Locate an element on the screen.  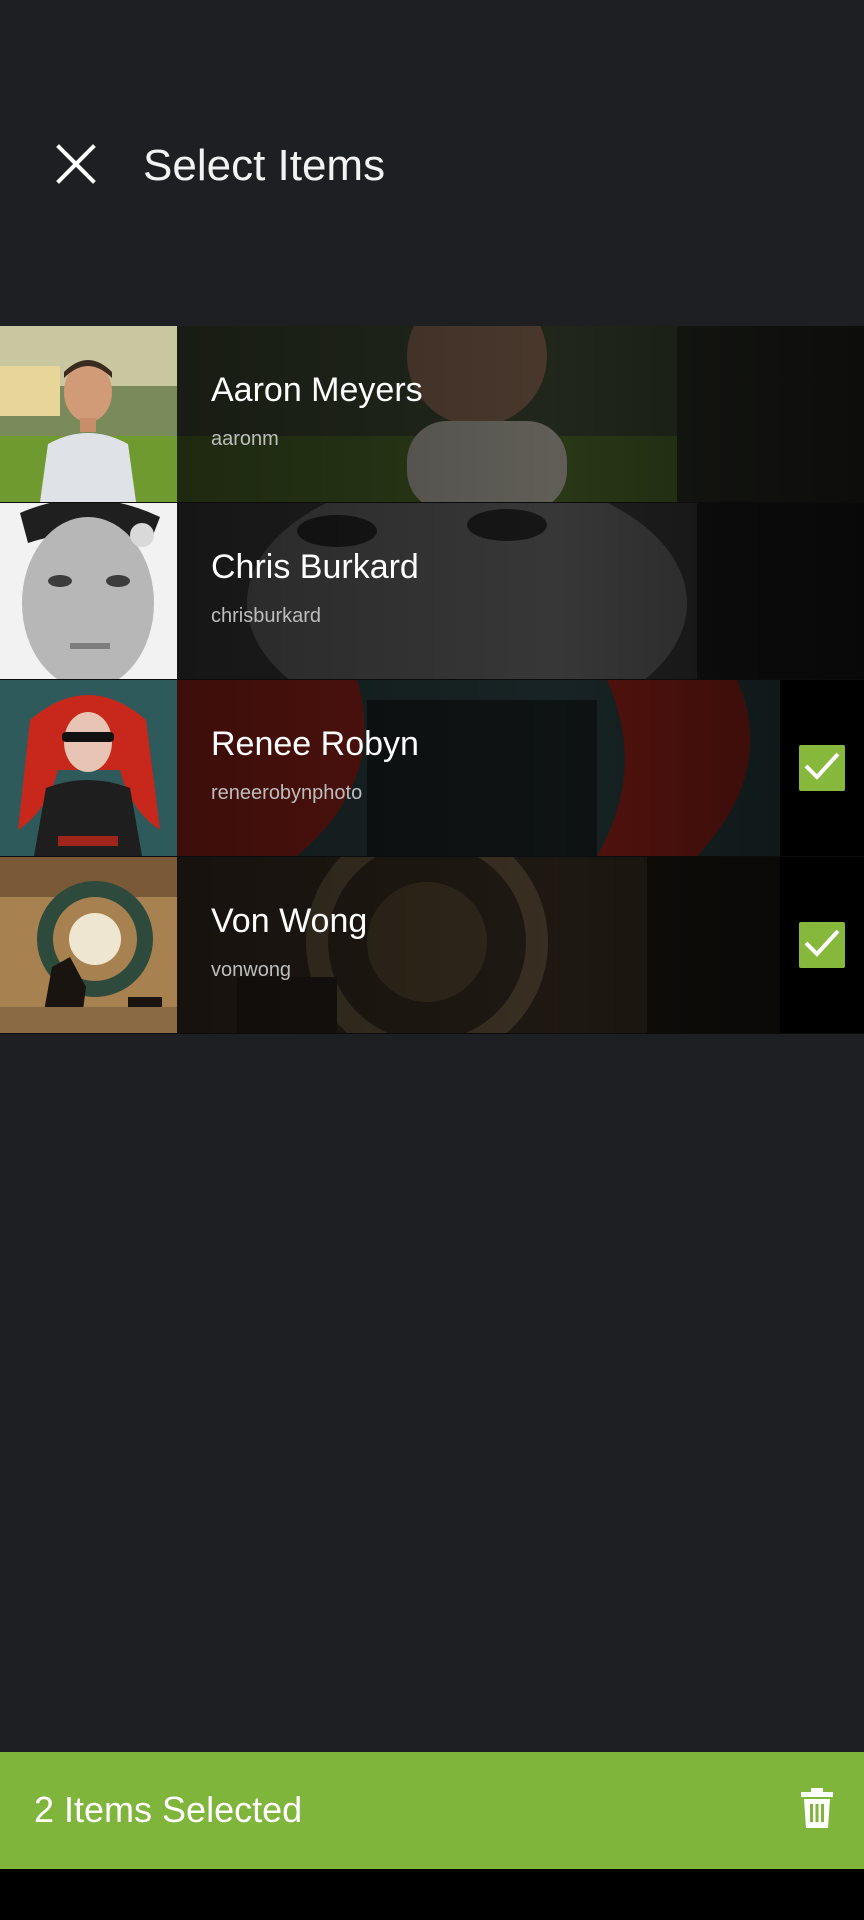
list-item-chris-burkard: Chris Burkard chrisburkard is located at coordinates (432, 591).